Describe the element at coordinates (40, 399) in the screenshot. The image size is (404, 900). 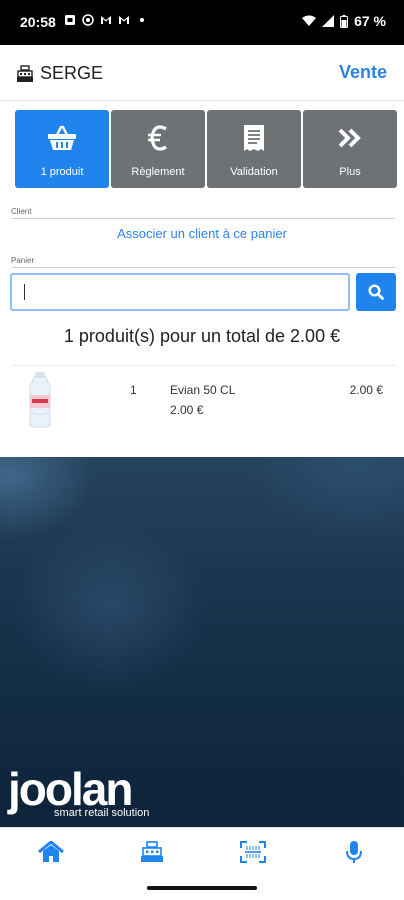
I see `product-image` at that location.